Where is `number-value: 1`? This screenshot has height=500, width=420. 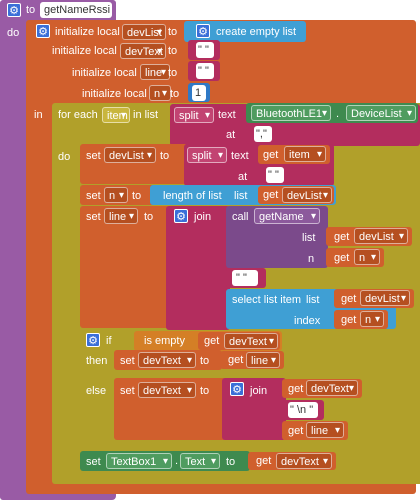
number-value: 1 is located at coordinates (199, 93).